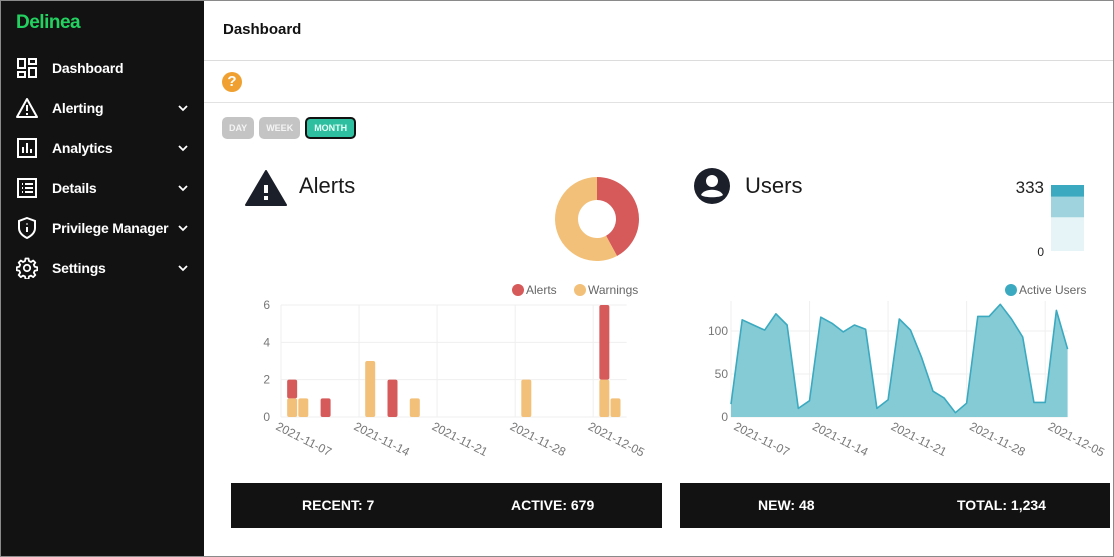  I want to click on legend-label-active-users: Active Users, so click(1052, 290).